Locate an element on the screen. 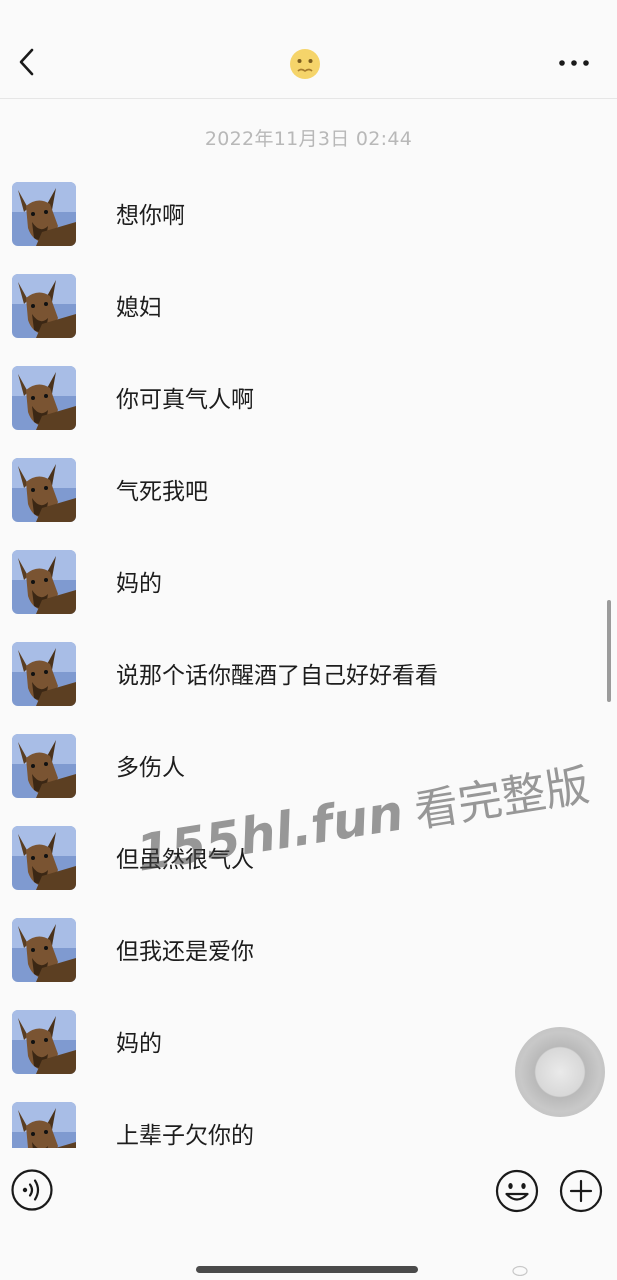  pleading-face-emoji-icon is located at coordinates (305, 64).